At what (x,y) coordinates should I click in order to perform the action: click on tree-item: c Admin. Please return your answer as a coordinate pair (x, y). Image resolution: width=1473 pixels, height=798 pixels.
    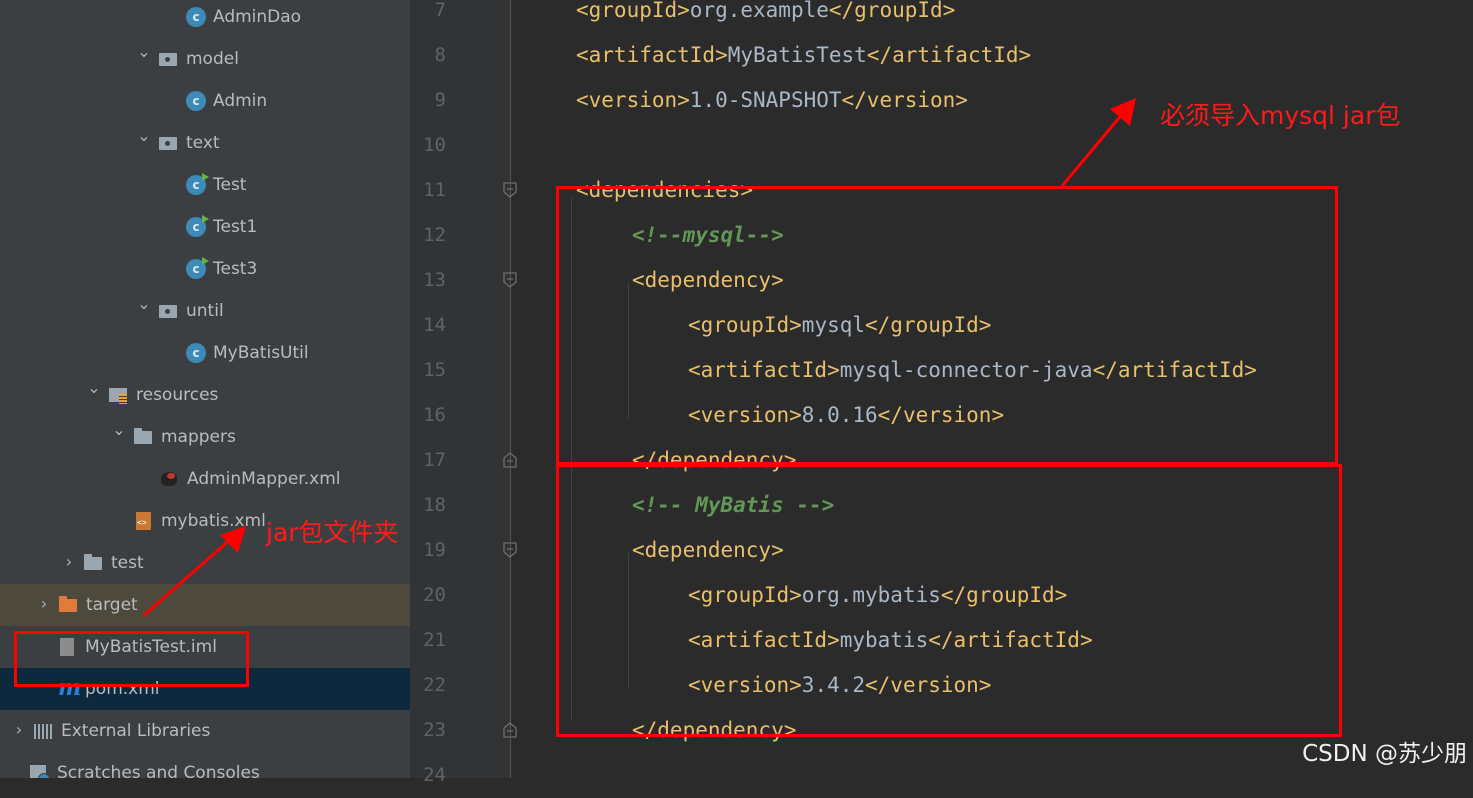
    Looking at the image, I should click on (205, 101).